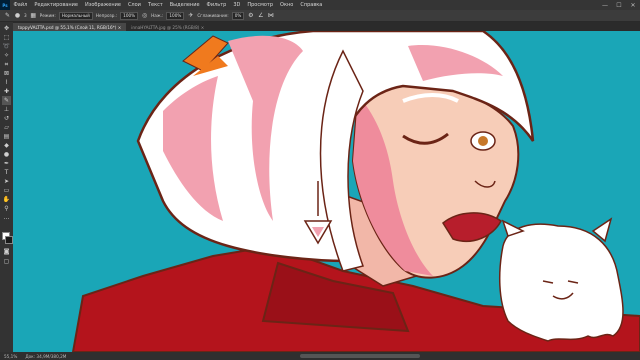 The image size is (640, 360). What do you see at coordinates (129, 15) in the screenshot?
I see `opacity-field: 100%` at bounding box center [129, 15].